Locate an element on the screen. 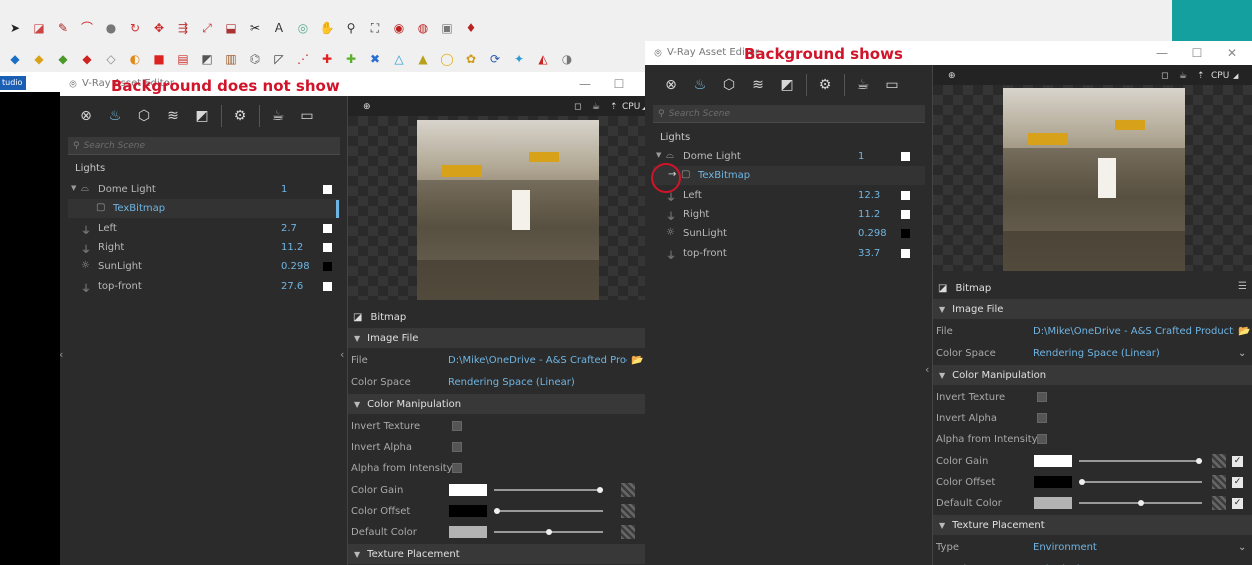 Image resolution: width=1252 pixels, height=565 pixels. pan-tool-icon: ✋ is located at coordinates (327, 28).